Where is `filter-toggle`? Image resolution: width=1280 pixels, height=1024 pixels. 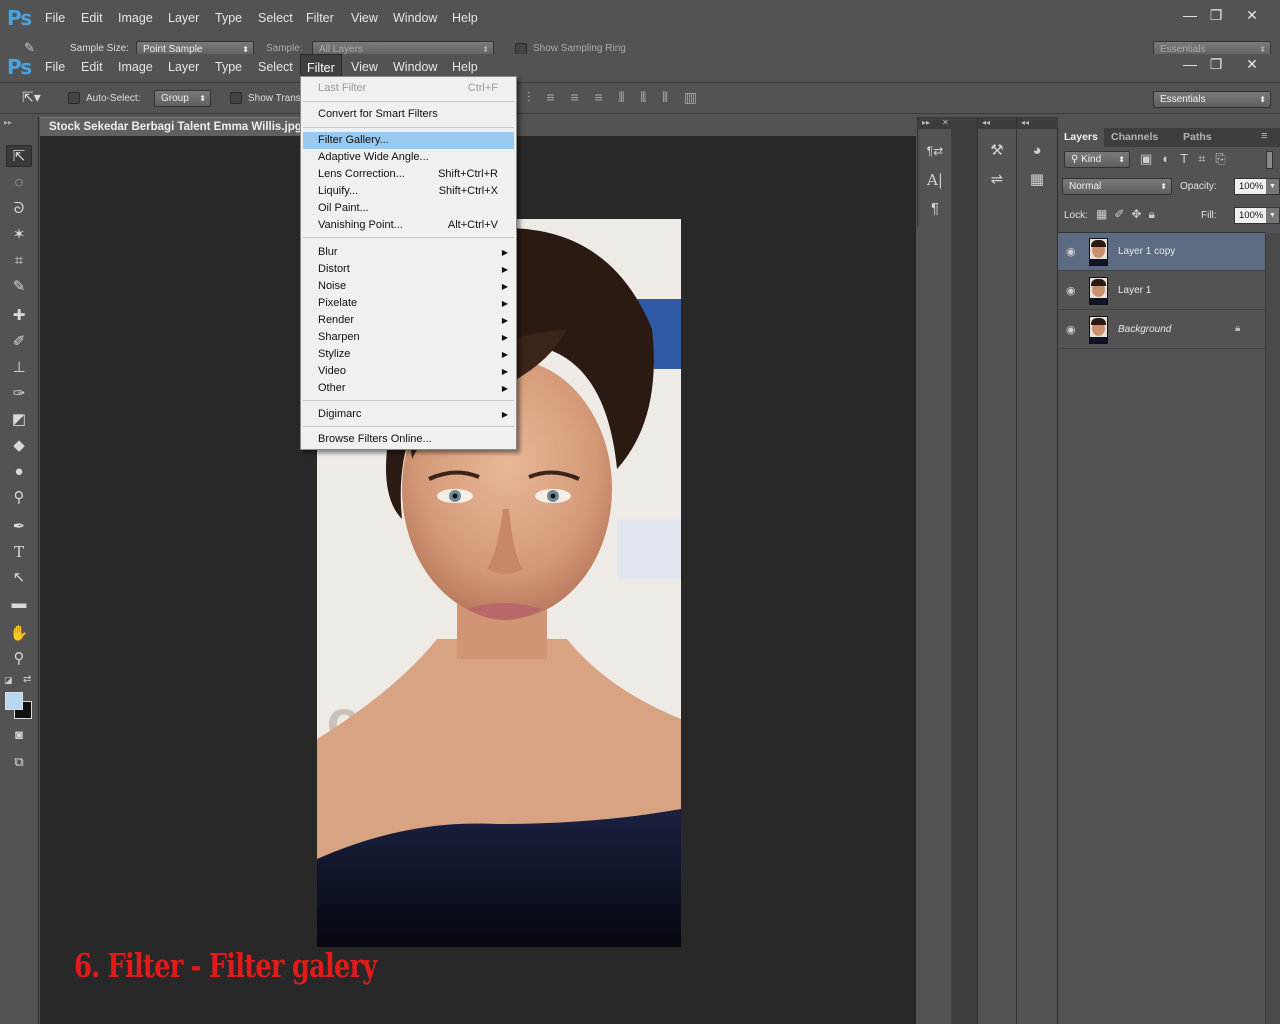 filter-toggle is located at coordinates (1269, 160).